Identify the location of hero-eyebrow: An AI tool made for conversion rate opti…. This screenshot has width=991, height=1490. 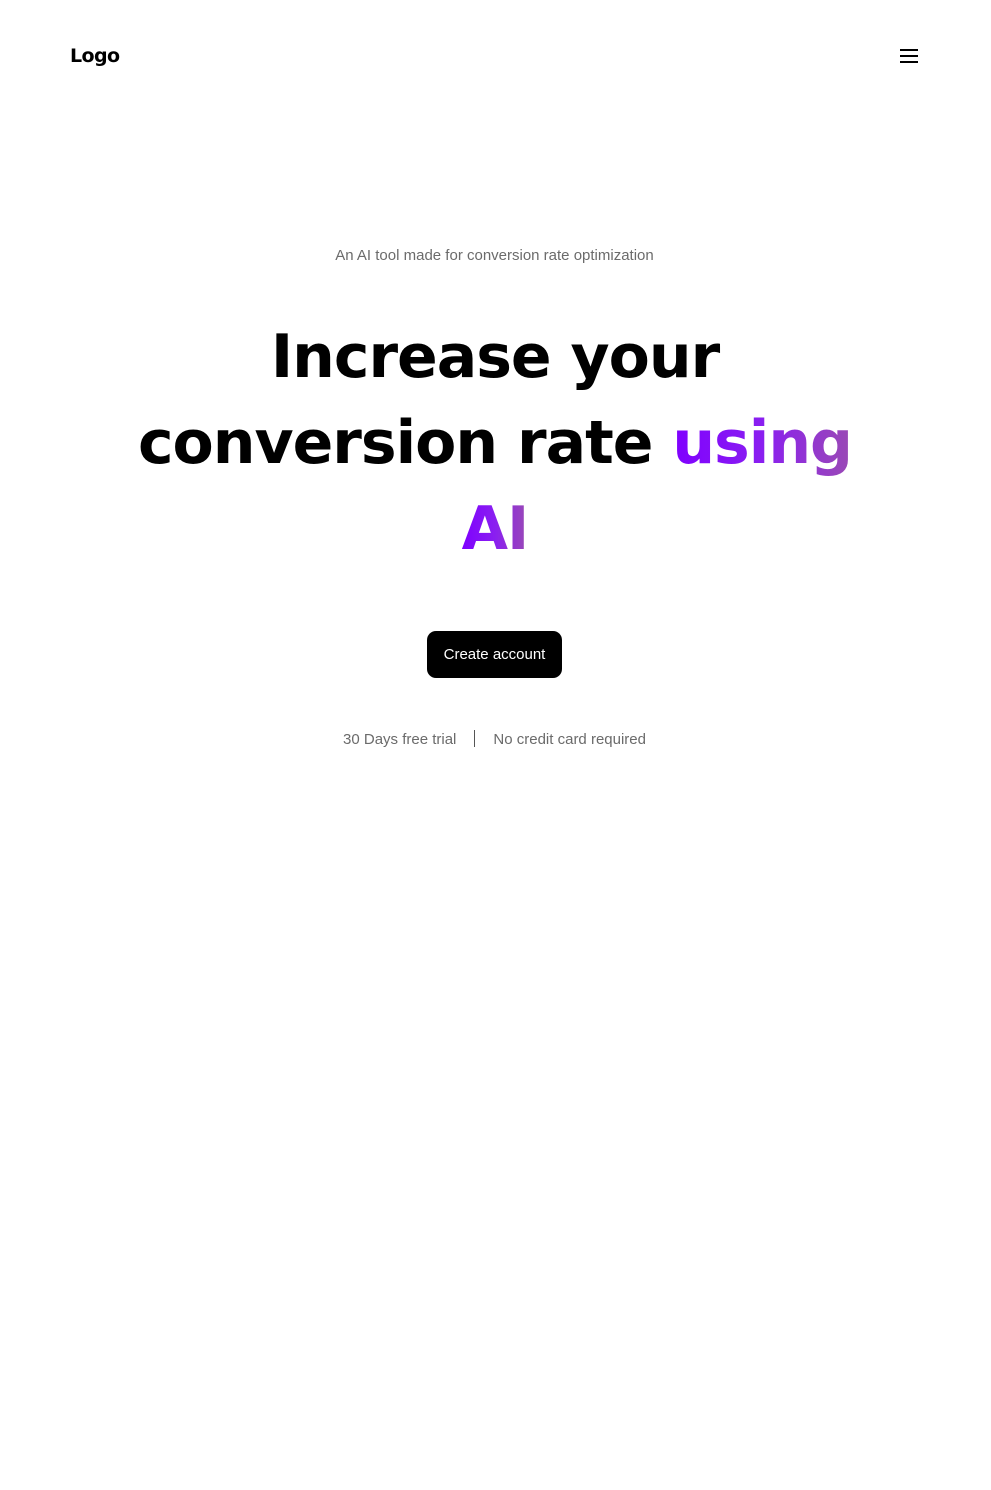
(494, 255).